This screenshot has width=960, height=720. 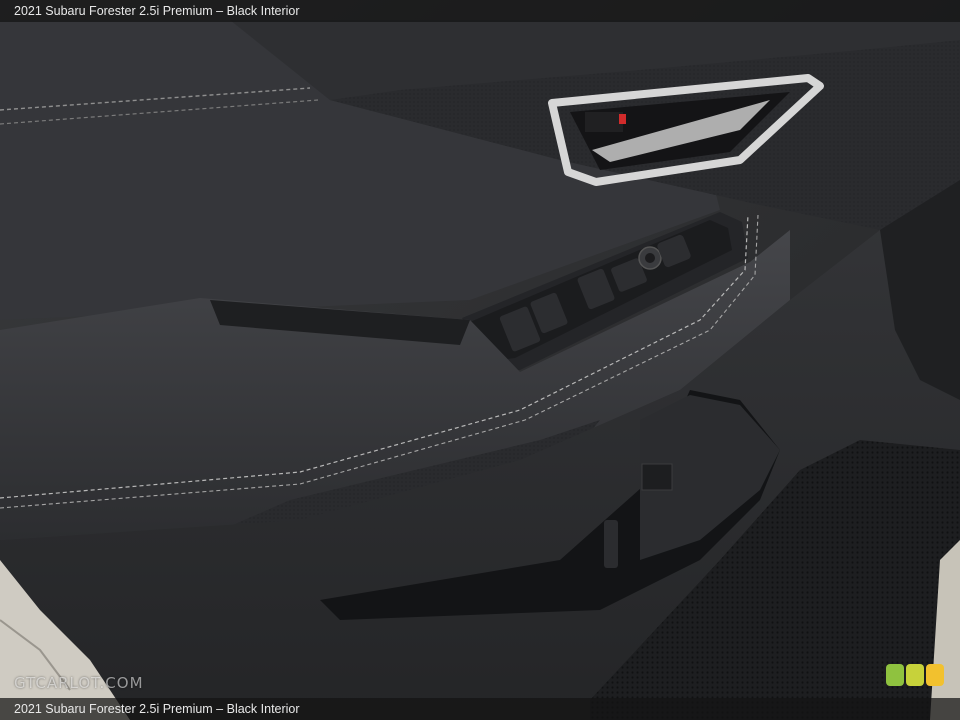 I want to click on watermark-text: GTCARLOT.COM, so click(x=79, y=683).